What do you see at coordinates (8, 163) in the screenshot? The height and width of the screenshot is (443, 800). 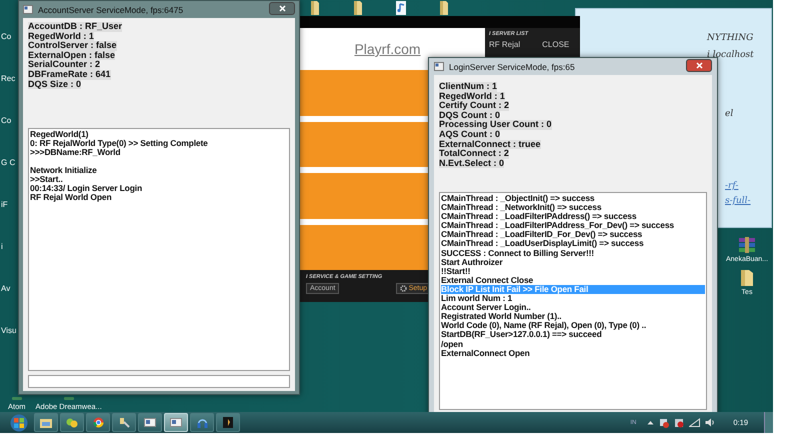 I see `desktop-icon-label: G C` at bounding box center [8, 163].